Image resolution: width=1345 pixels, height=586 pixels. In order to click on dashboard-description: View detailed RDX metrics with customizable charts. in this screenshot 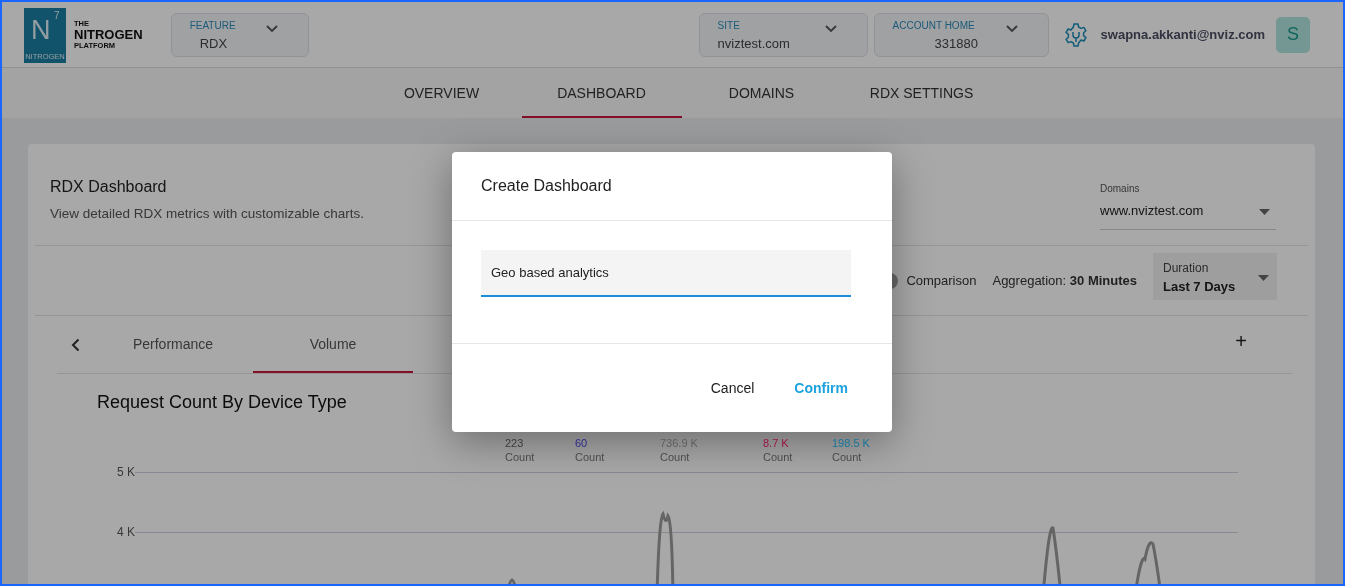, I will do `click(207, 213)`.